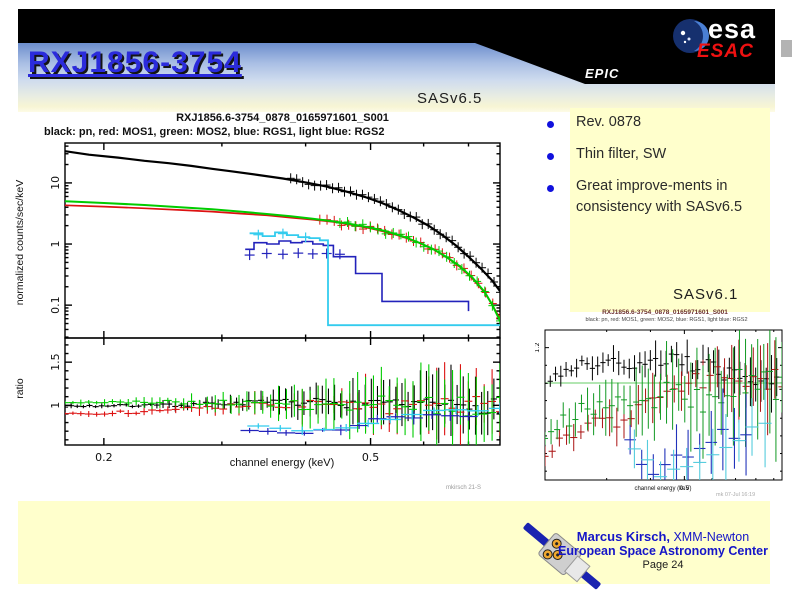  Describe the element at coordinates (55, 183) in the screenshot. I see `svg-text: 10` at that location.